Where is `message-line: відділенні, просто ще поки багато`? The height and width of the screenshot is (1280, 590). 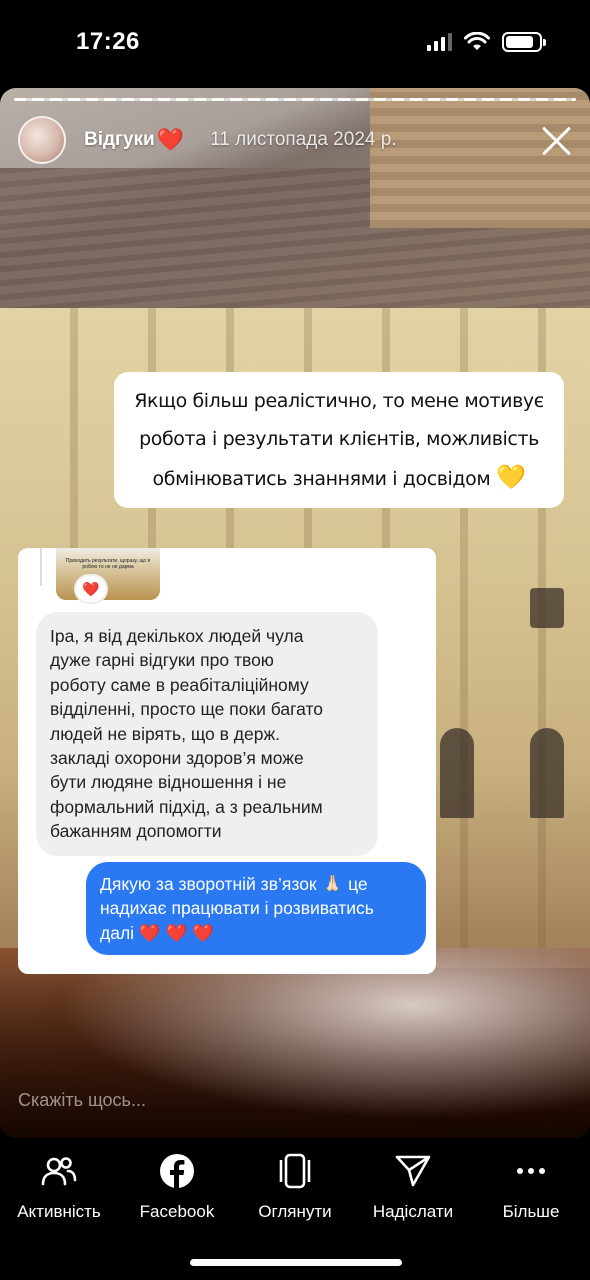 message-line: відділенні, просто ще поки багато is located at coordinates (187, 709).